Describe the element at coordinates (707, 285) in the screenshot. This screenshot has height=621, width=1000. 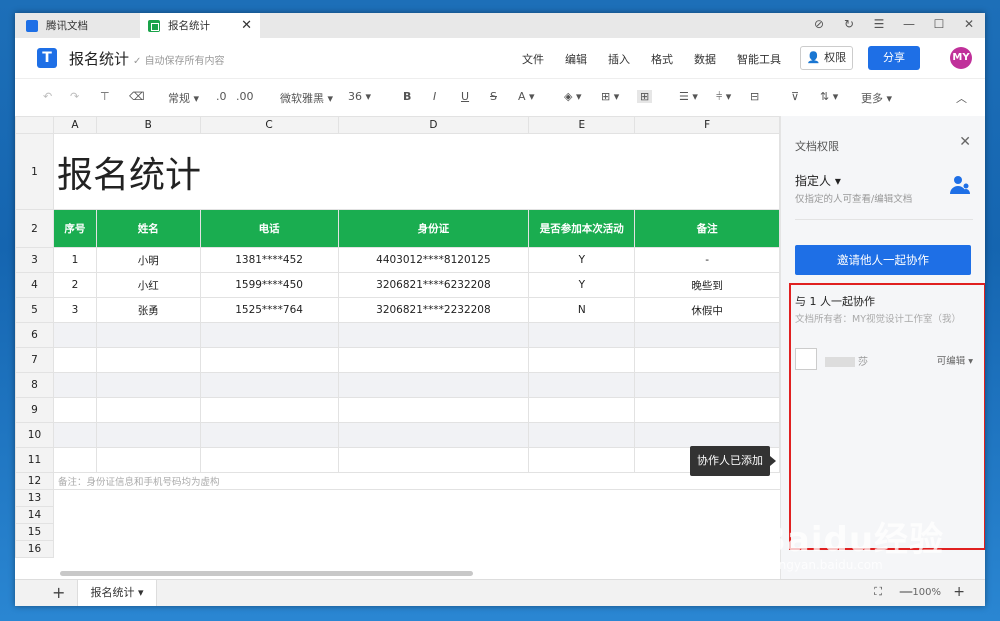
I see `cell: 晚些到` at that location.